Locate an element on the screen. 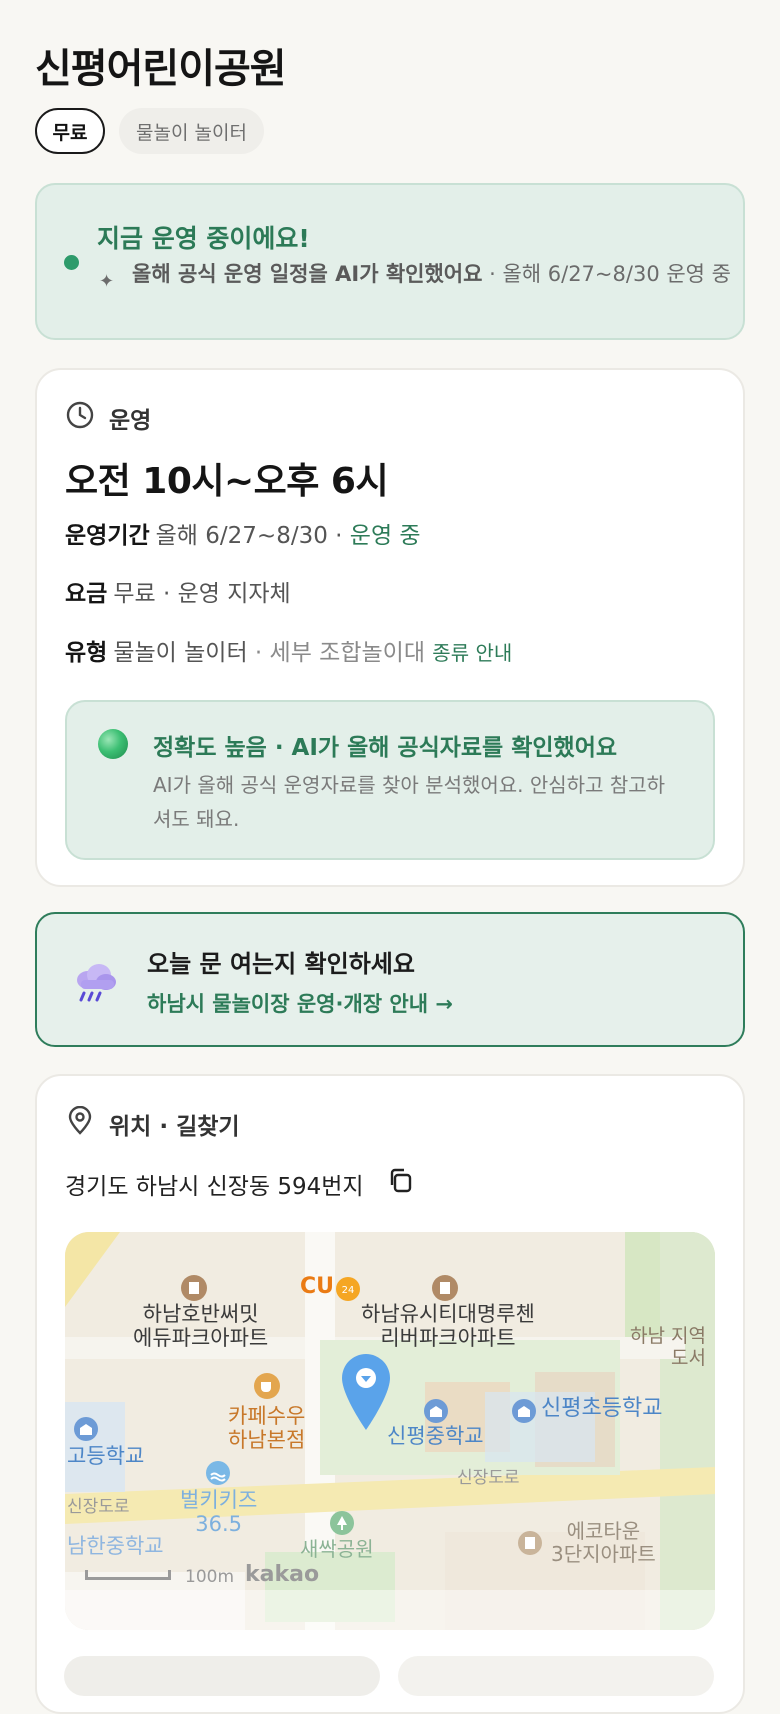 The height and width of the screenshot is (1714, 780). map-scale-label: 100m is located at coordinates (210, 1577).